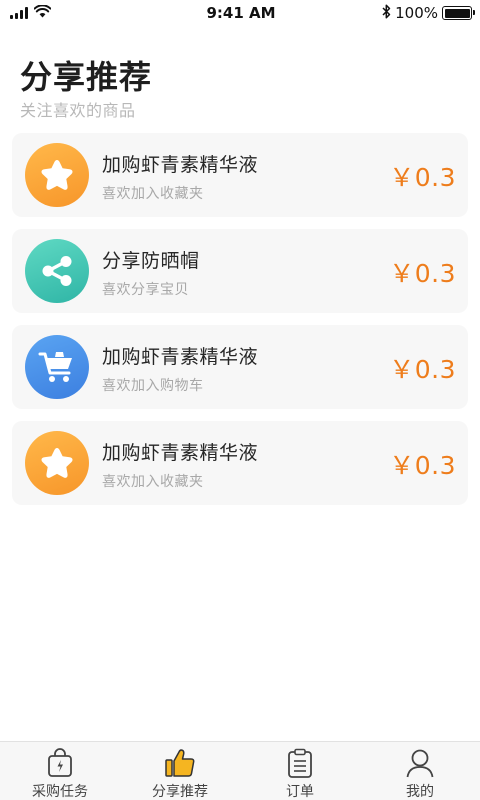 This screenshot has width=480, height=800. I want to click on status-time: 9:41 AM, so click(241, 13).